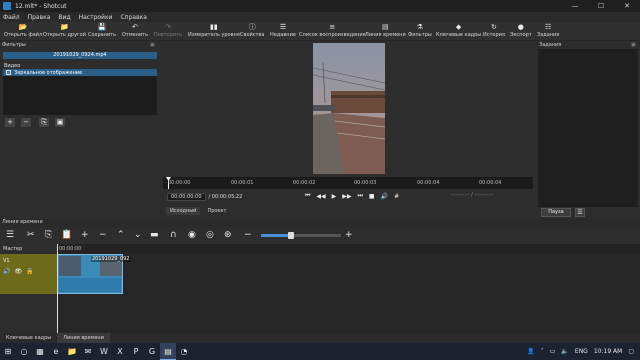 This screenshot has height=360, width=640. I want to click on add-filter-button: +, so click(10, 122).